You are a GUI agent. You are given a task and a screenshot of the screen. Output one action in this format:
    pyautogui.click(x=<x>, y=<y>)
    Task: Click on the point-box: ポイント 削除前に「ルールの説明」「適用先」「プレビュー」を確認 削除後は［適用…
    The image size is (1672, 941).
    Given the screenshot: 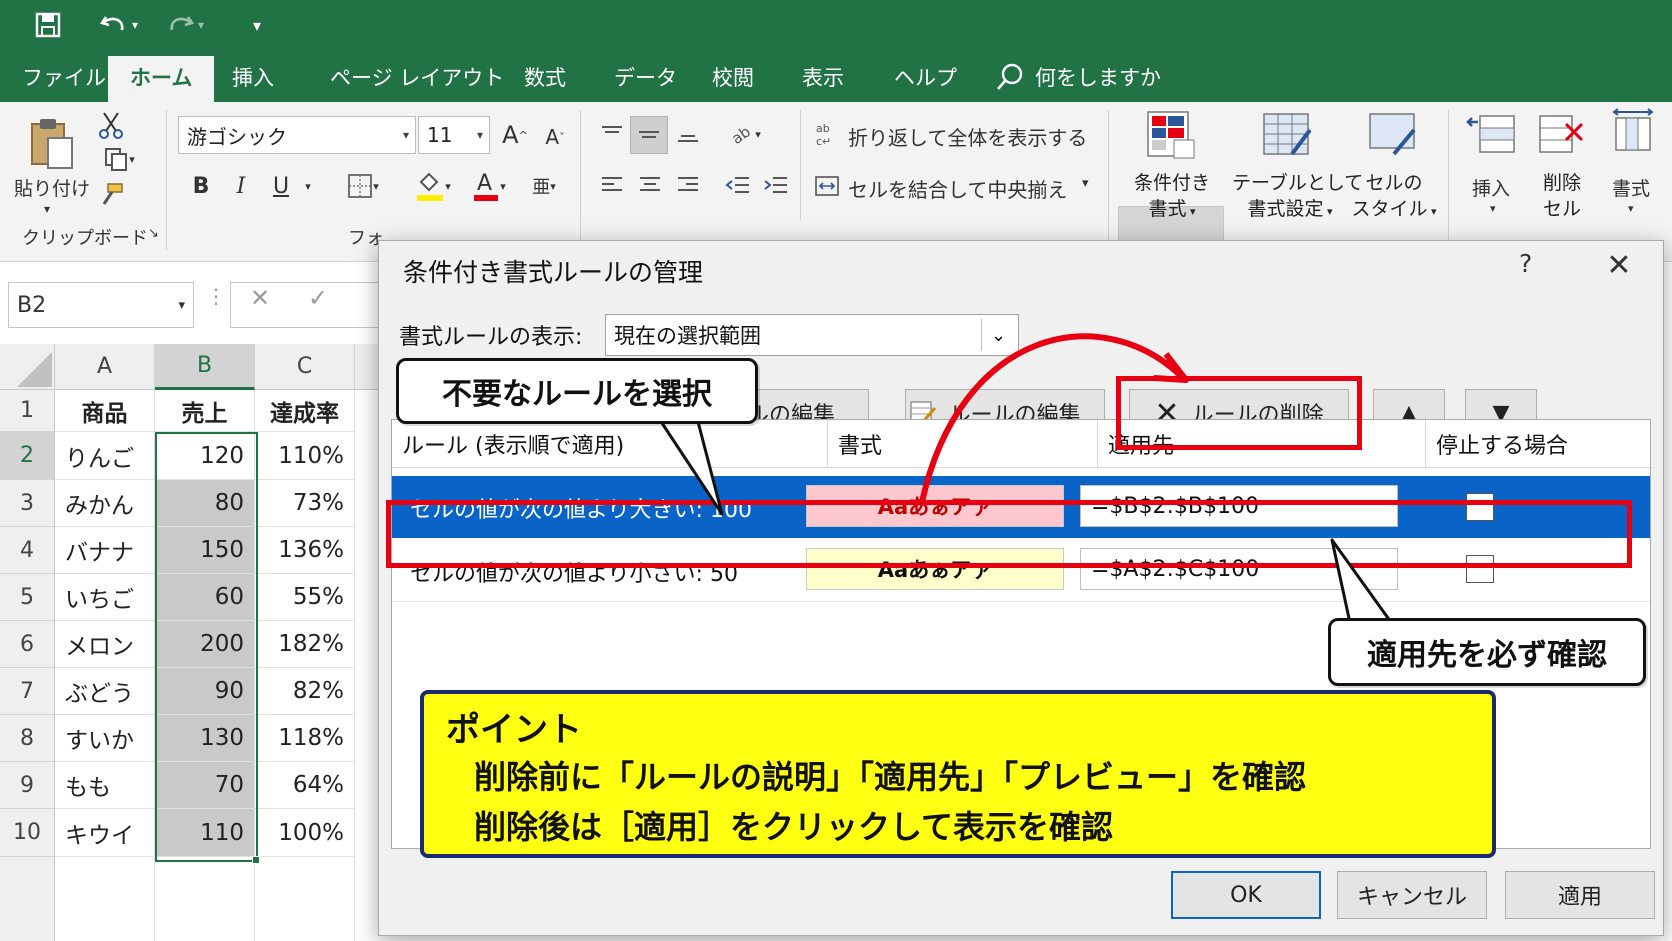 What is the action you would take?
    pyautogui.click(x=958, y=774)
    